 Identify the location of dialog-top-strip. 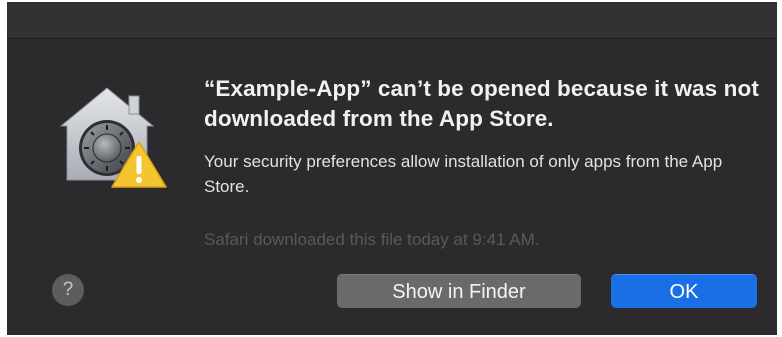
(392, 20).